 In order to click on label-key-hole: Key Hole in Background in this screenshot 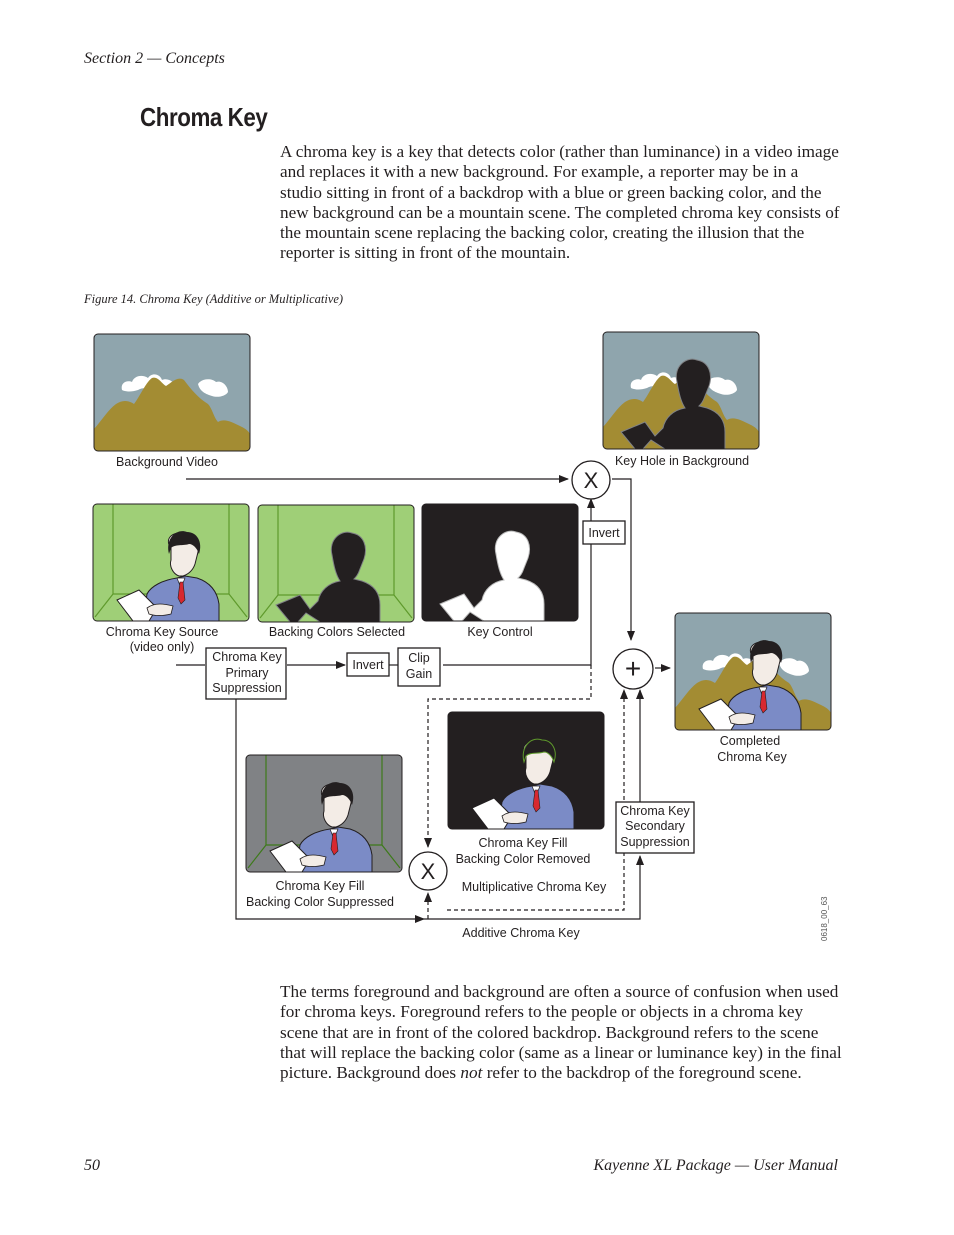, I will do `click(682, 461)`.